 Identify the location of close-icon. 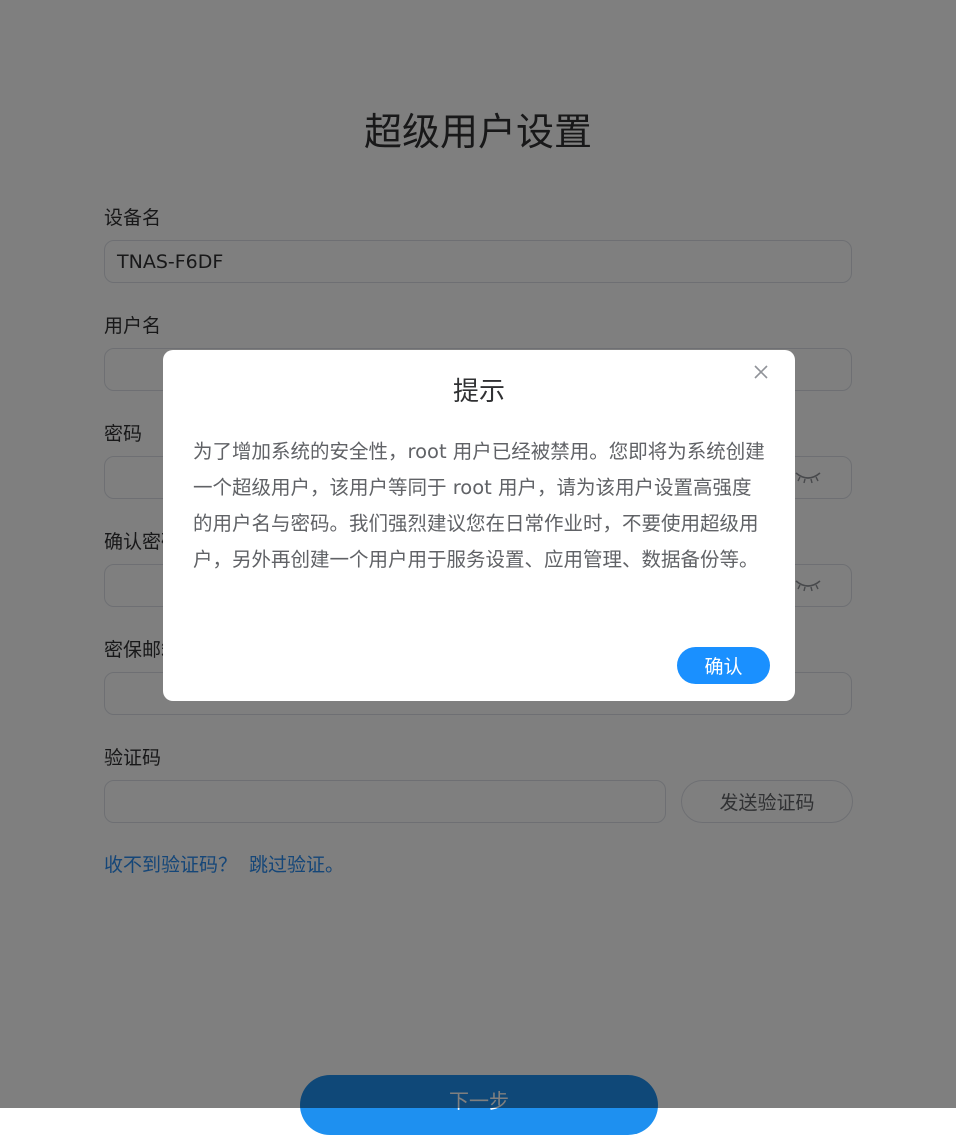
(761, 372).